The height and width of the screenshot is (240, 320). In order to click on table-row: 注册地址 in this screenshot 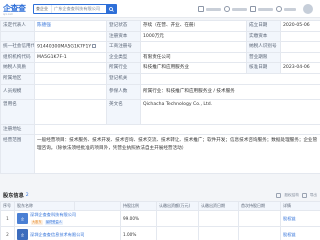, I will do `click(160, 129)`.